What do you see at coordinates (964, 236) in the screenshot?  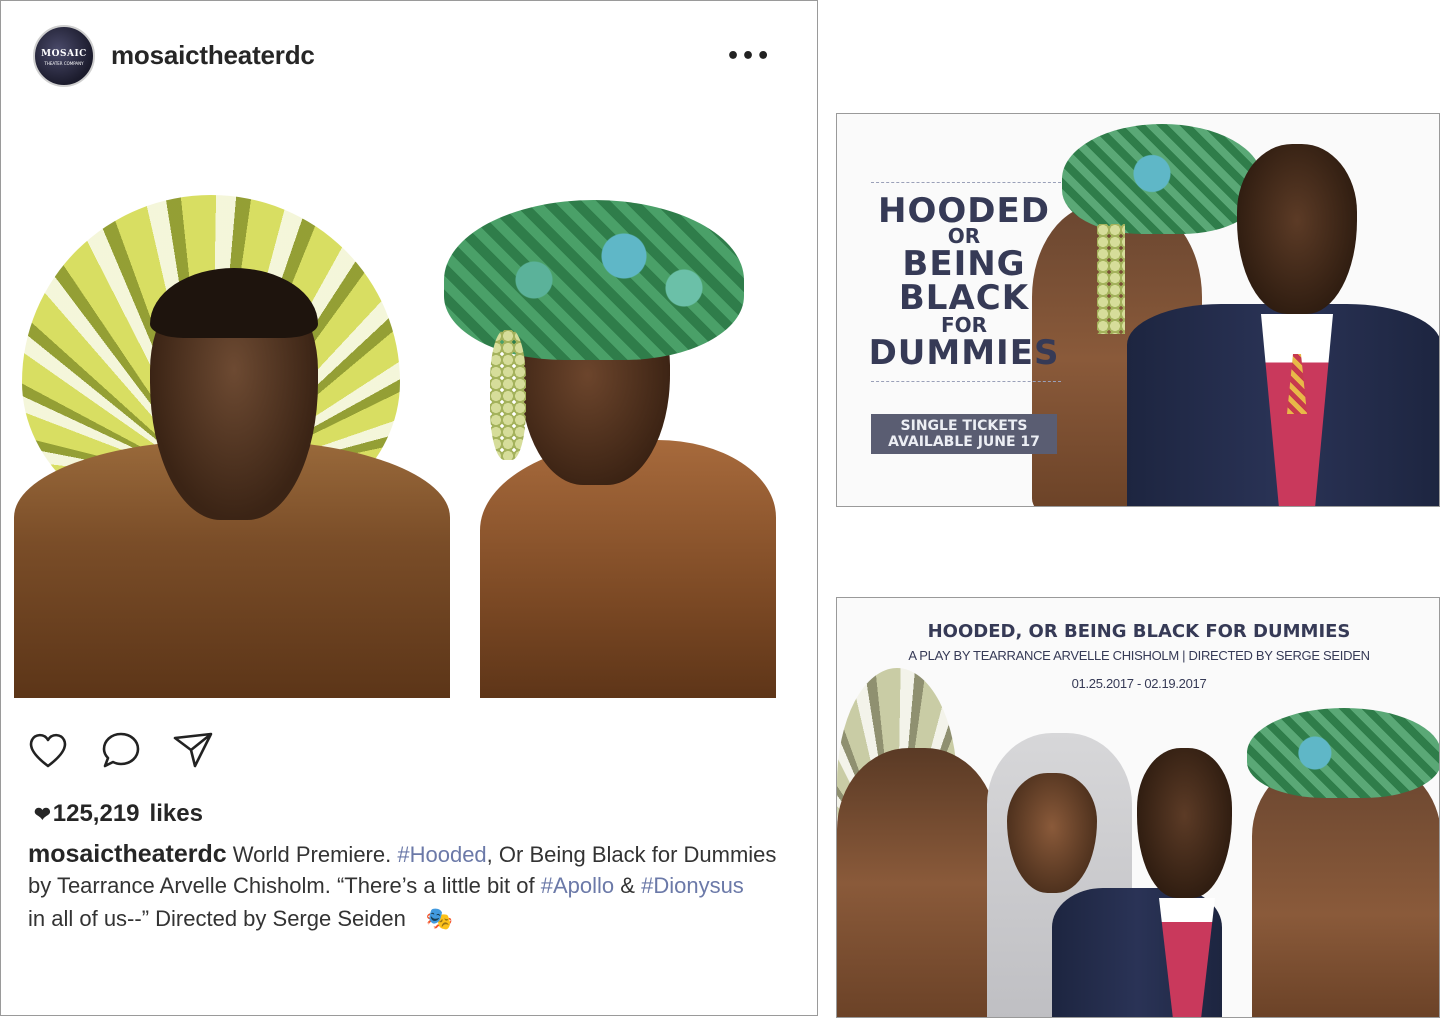 I see `ad-title-line: OR` at bounding box center [964, 236].